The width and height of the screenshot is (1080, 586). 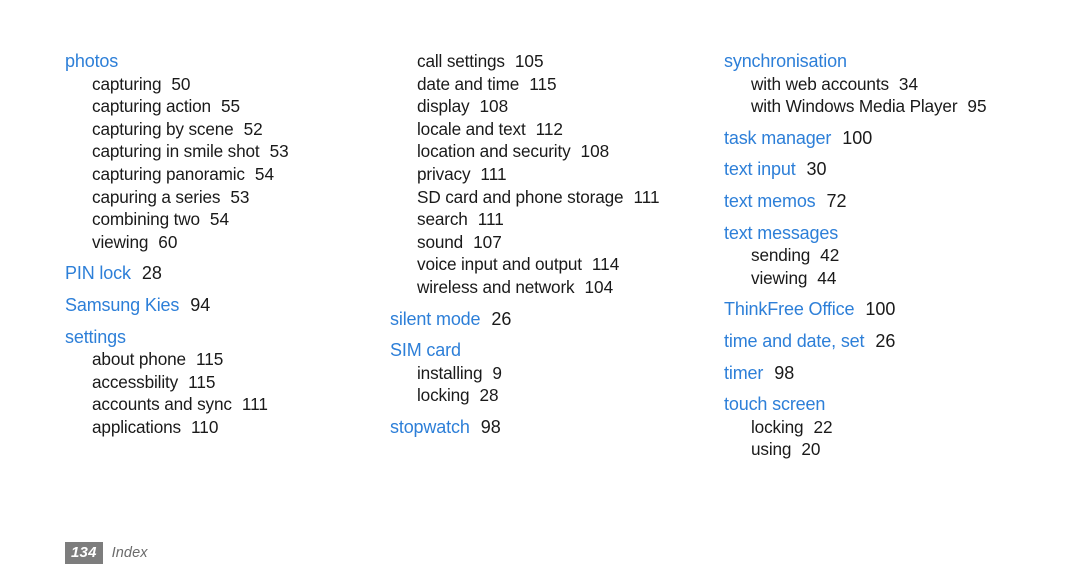 What do you see at coordinates (162, 404) in the screenshot?
I see `entry-label: accounts and sync` at bounding box center [162, 404].